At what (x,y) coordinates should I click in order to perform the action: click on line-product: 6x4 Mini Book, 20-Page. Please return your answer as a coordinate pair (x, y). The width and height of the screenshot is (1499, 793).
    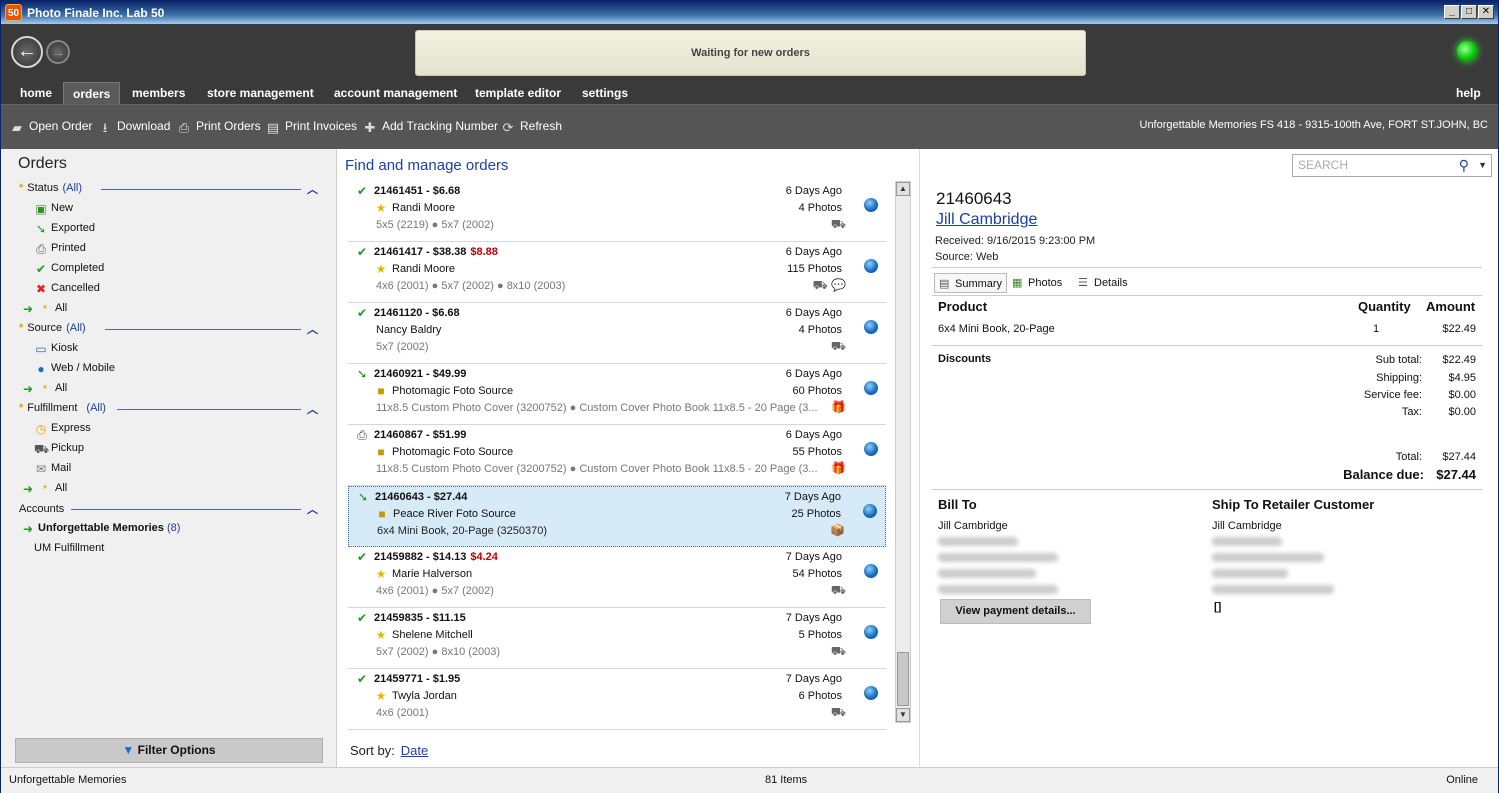
    Looking at the image, I should click on (996, 329).